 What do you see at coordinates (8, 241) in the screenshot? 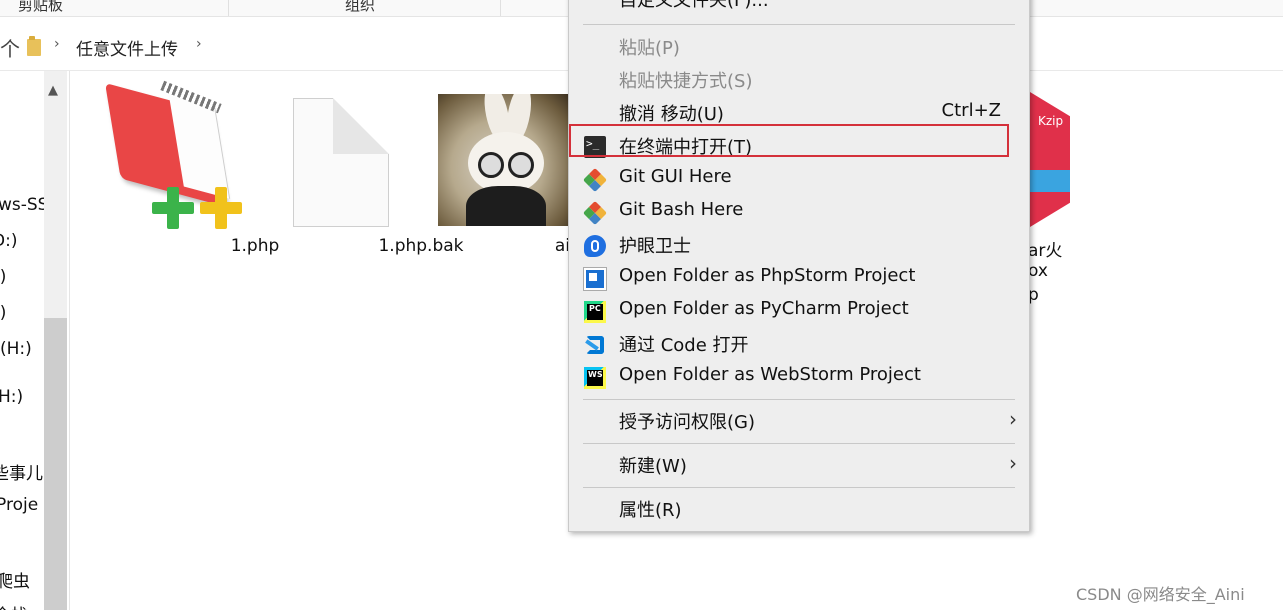
I see `nav-item: D:)` at bounding box center [8, 241].